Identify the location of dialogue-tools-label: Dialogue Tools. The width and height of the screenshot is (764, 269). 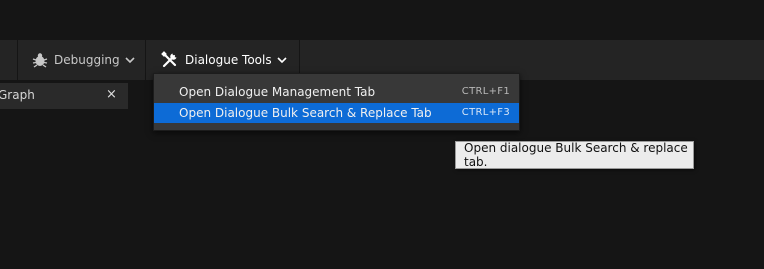
(228, 60).